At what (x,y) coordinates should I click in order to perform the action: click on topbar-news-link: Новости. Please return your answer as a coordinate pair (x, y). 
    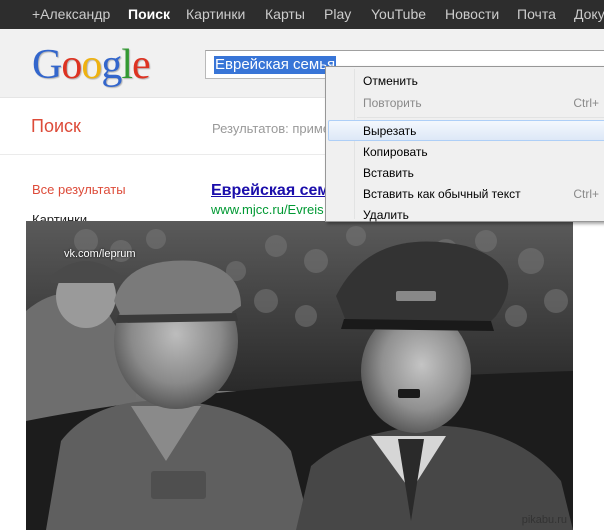
    Looking at the image, I should click on (472, 14).